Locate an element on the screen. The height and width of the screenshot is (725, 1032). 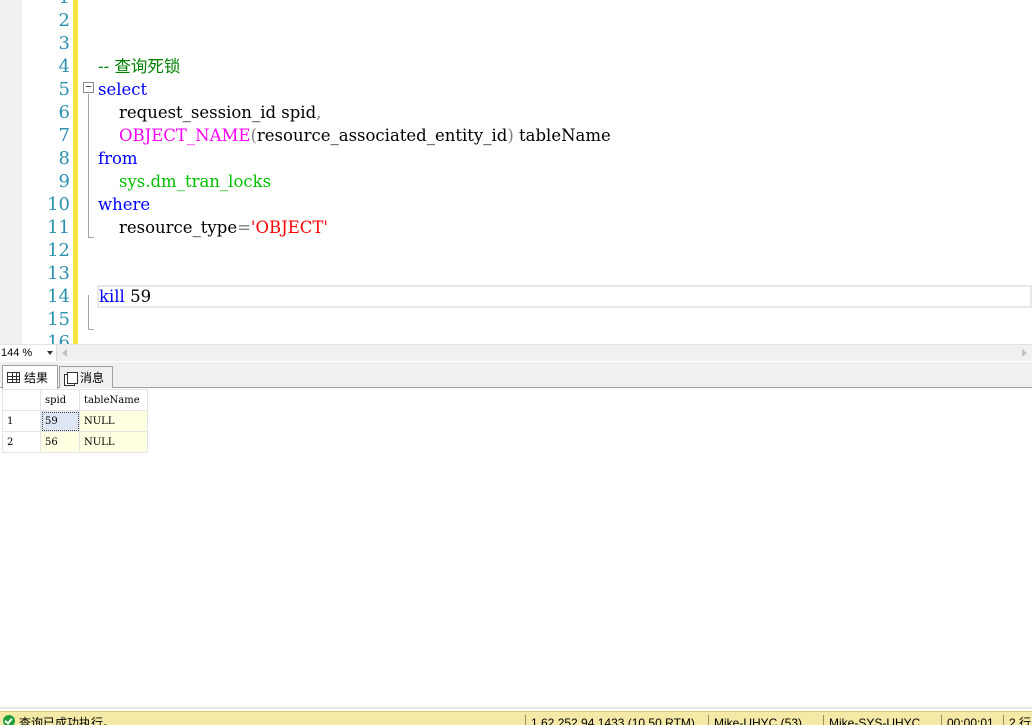
table-row: 1 59 NULL is located at coordinates (75, 421).